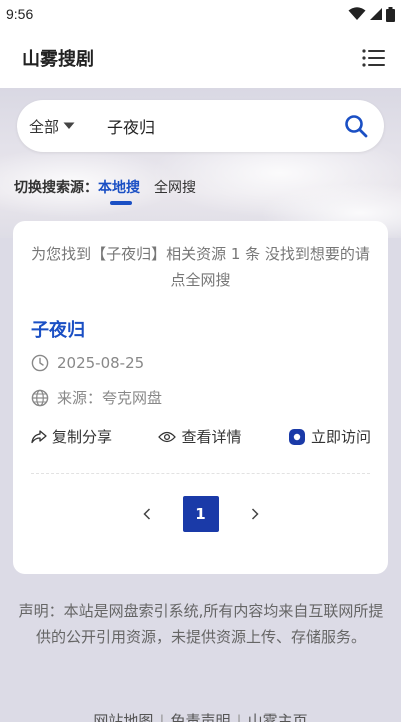 Image resolution: width=401 pixels, height=722 pixels. What do you see at coordinates (39, 436) in the screenshot?
I see `share-icon` at bounding box center [39, 436].